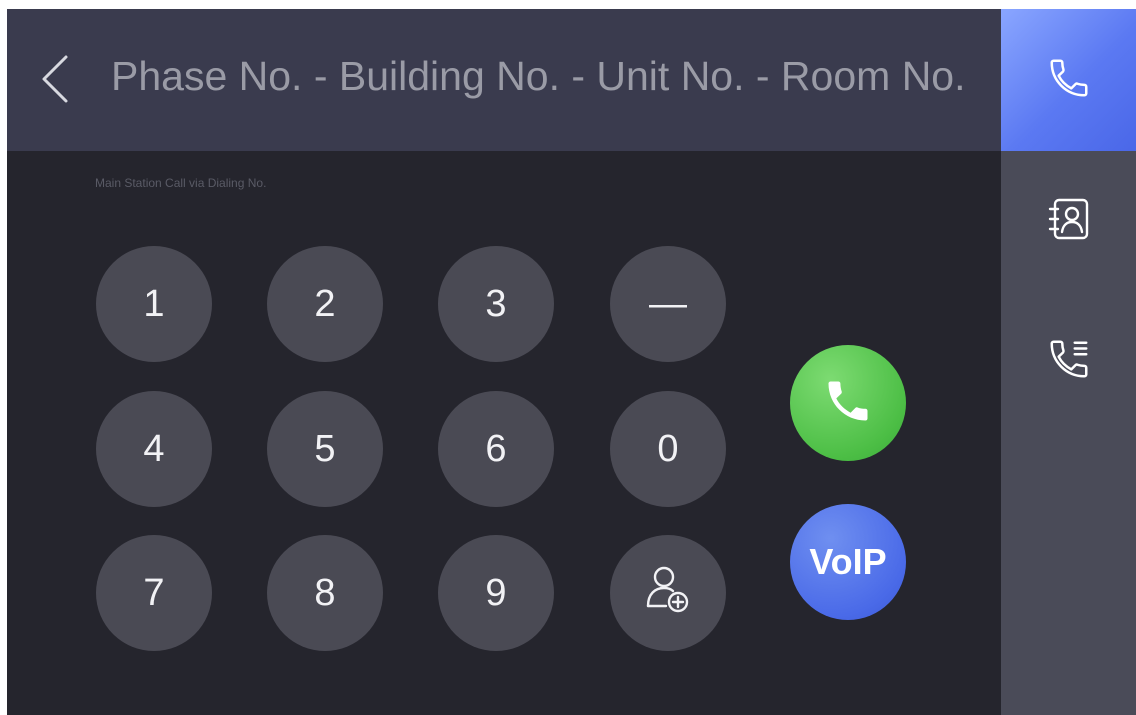  I want to click on sidebar-item-call-log, so click(1068, 361).